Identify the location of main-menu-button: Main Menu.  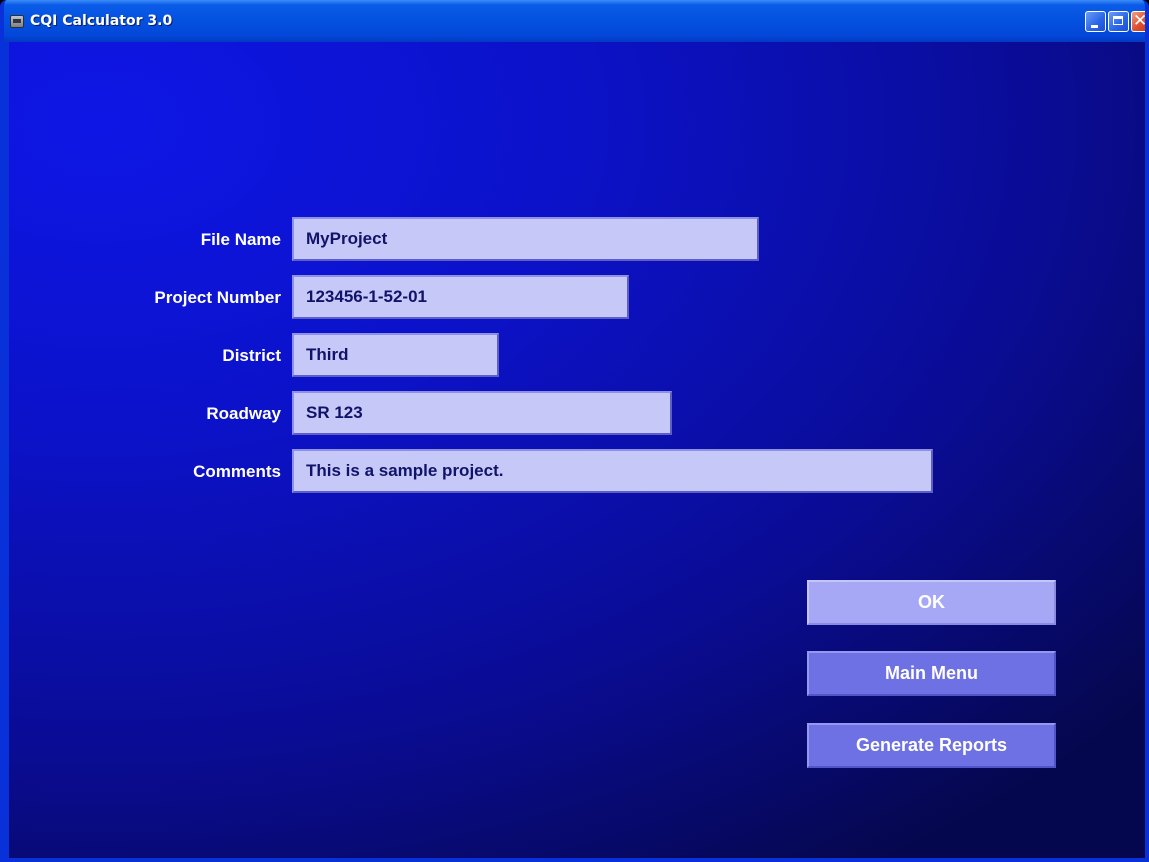
(931, 673).